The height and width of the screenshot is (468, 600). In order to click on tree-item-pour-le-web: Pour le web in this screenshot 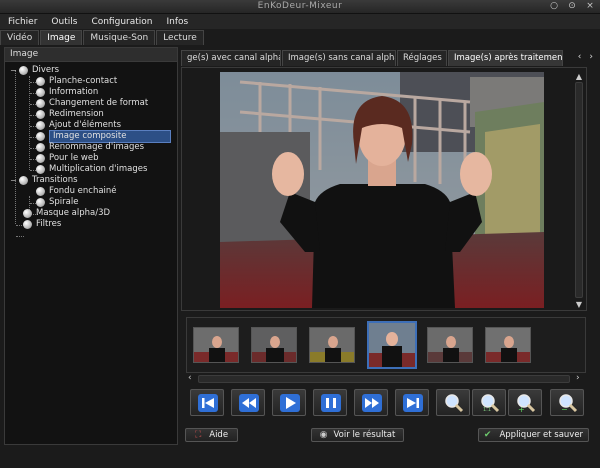, I will do `click(67, 158)`.